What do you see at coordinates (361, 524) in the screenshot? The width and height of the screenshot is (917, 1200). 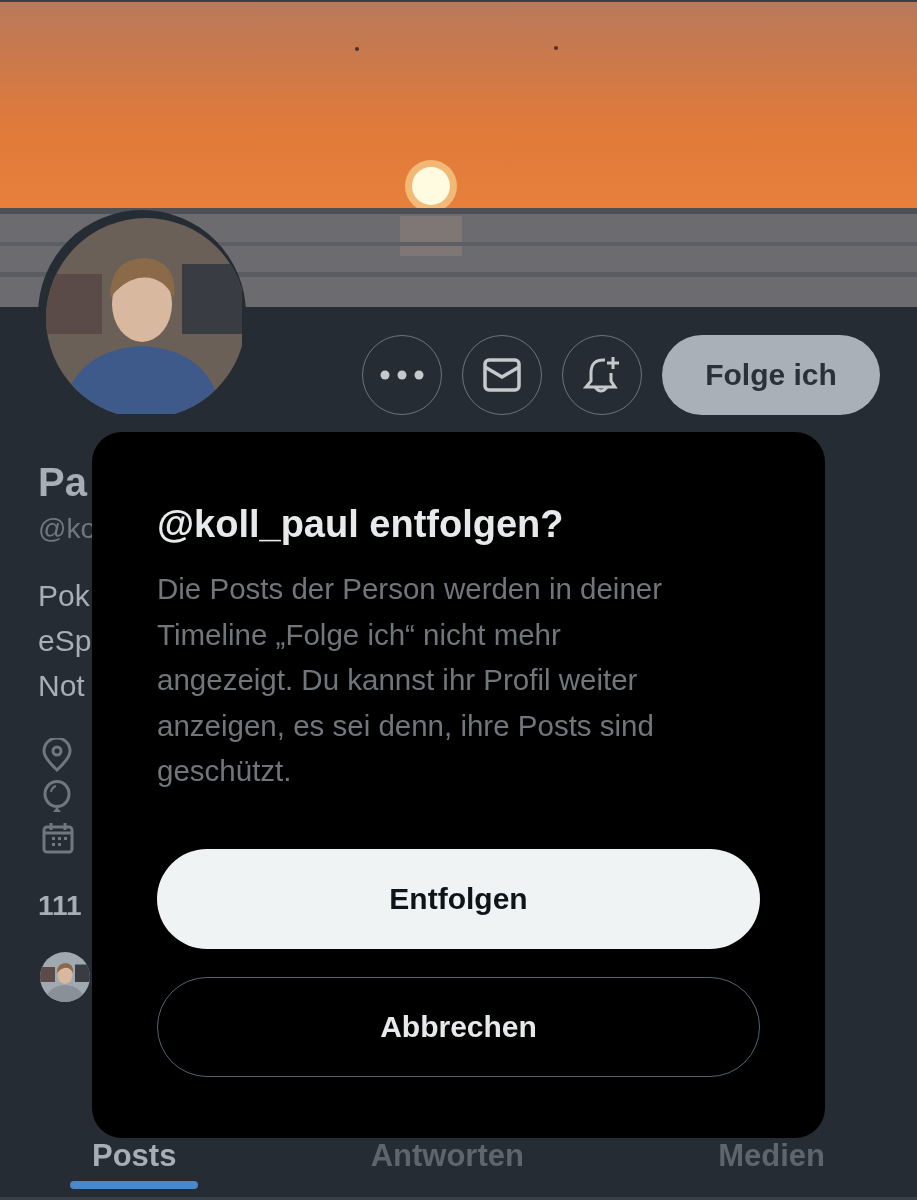 I see `dialog-title: @koll_paul entfolgen?` at bounding box center [361, 524].